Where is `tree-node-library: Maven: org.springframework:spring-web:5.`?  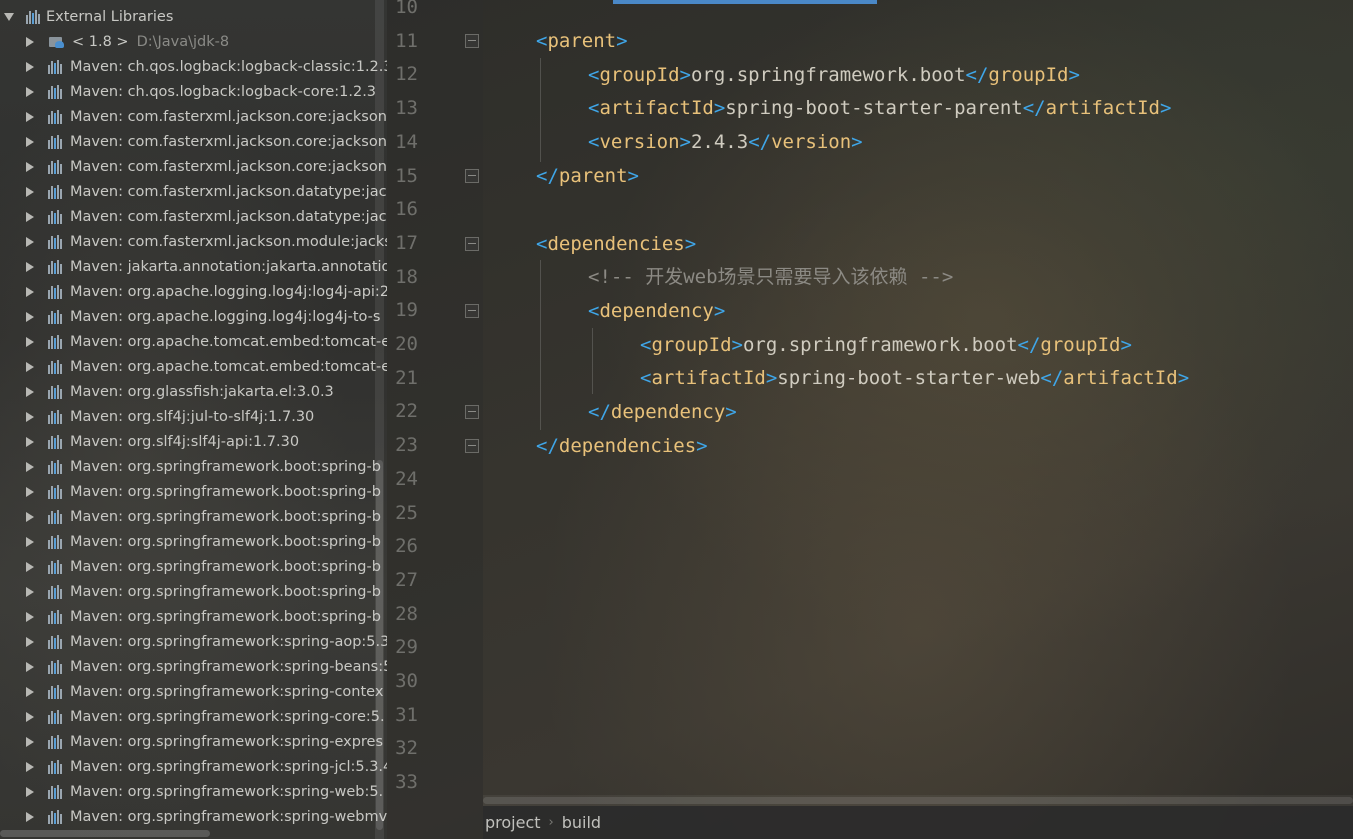
tree-node-library: Maven: org.springframework:spring-web:5. is located at coordinates (193, 791).